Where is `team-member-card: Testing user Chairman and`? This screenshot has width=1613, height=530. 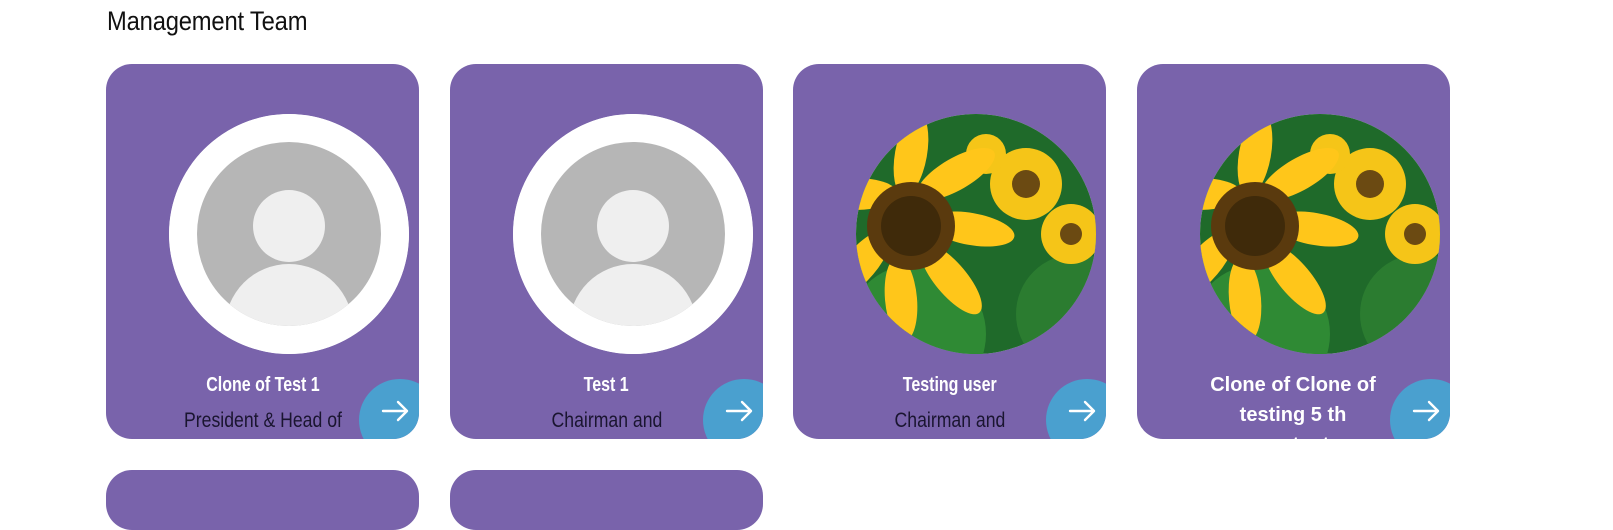
team-member-card: Testing user Chairman and is located at coordinates (949, 251).